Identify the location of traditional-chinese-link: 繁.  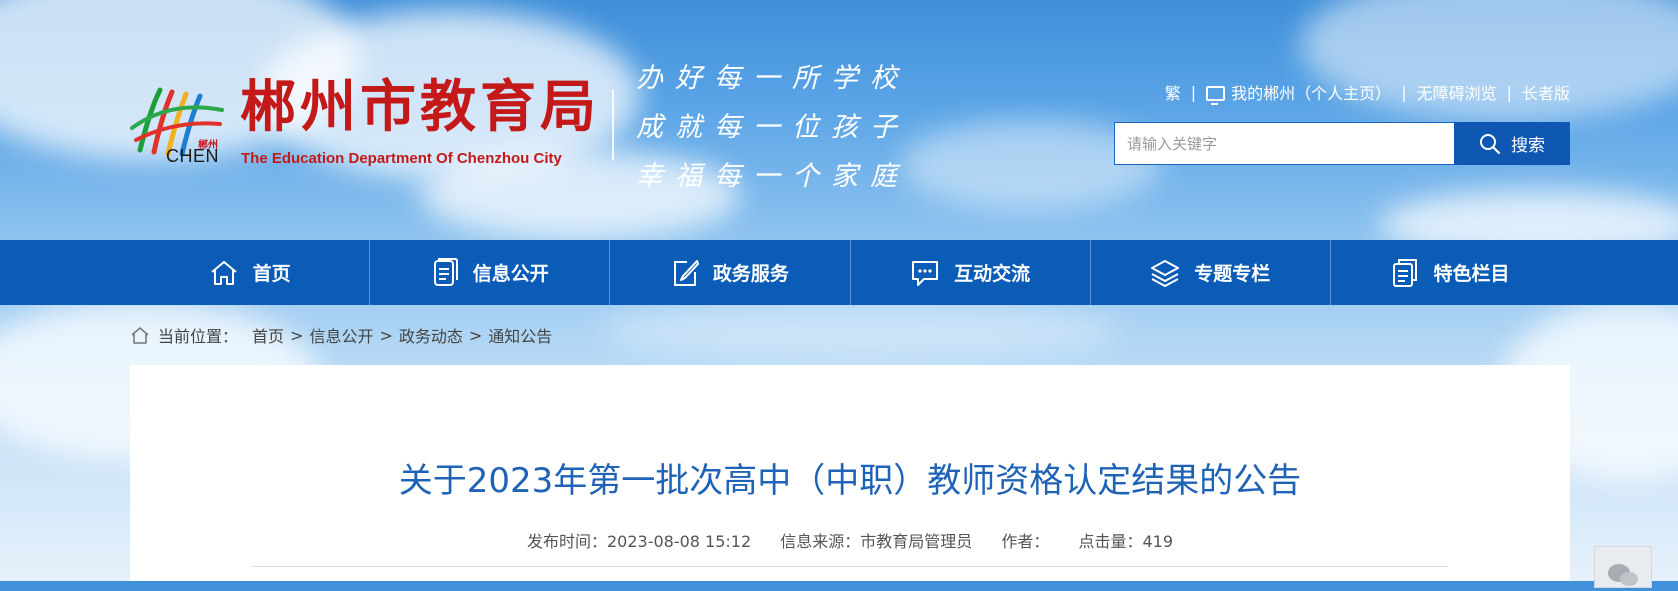
(1173, 92).